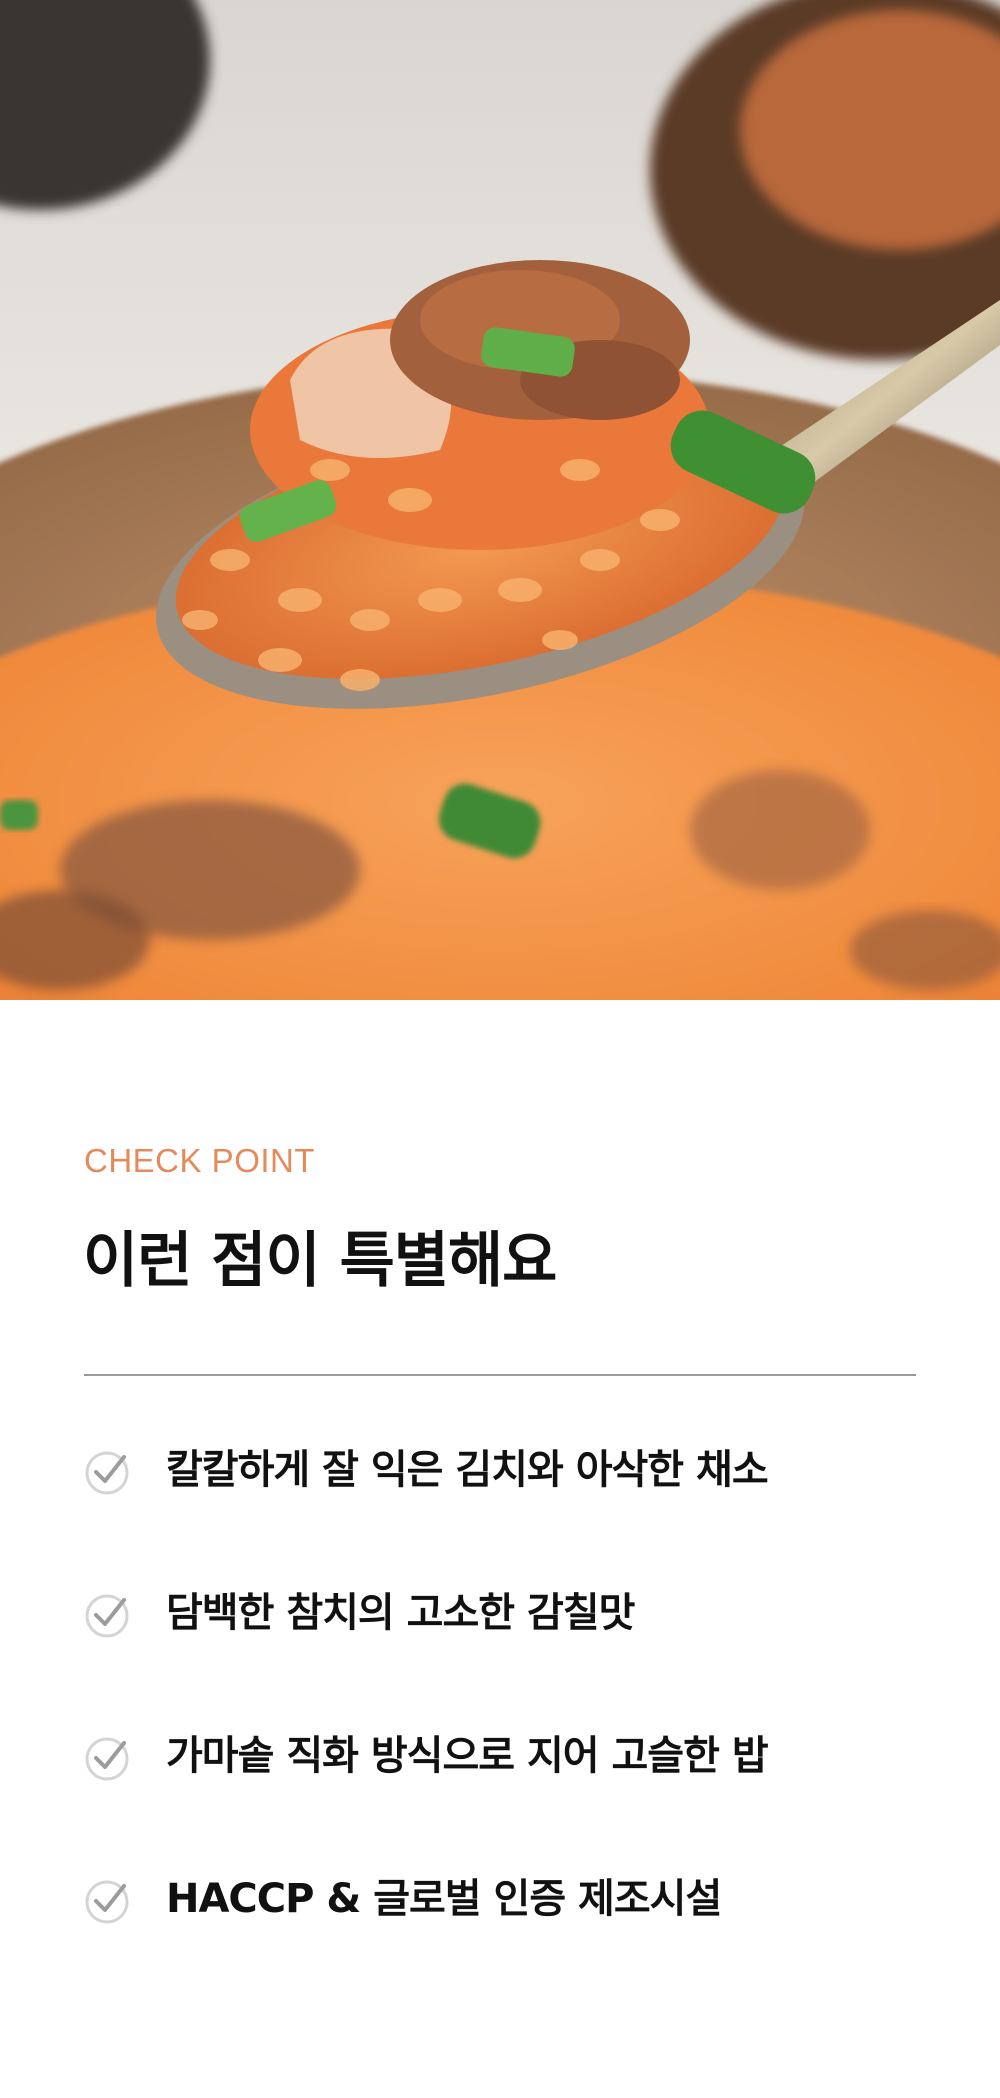 The image size is (1000, 2098). Describe the element at coordinates (467, 1756) in the screenshot. I see `feature-text: 가마솥 직화 방식으로 지어 고슬한 밥` at that location.